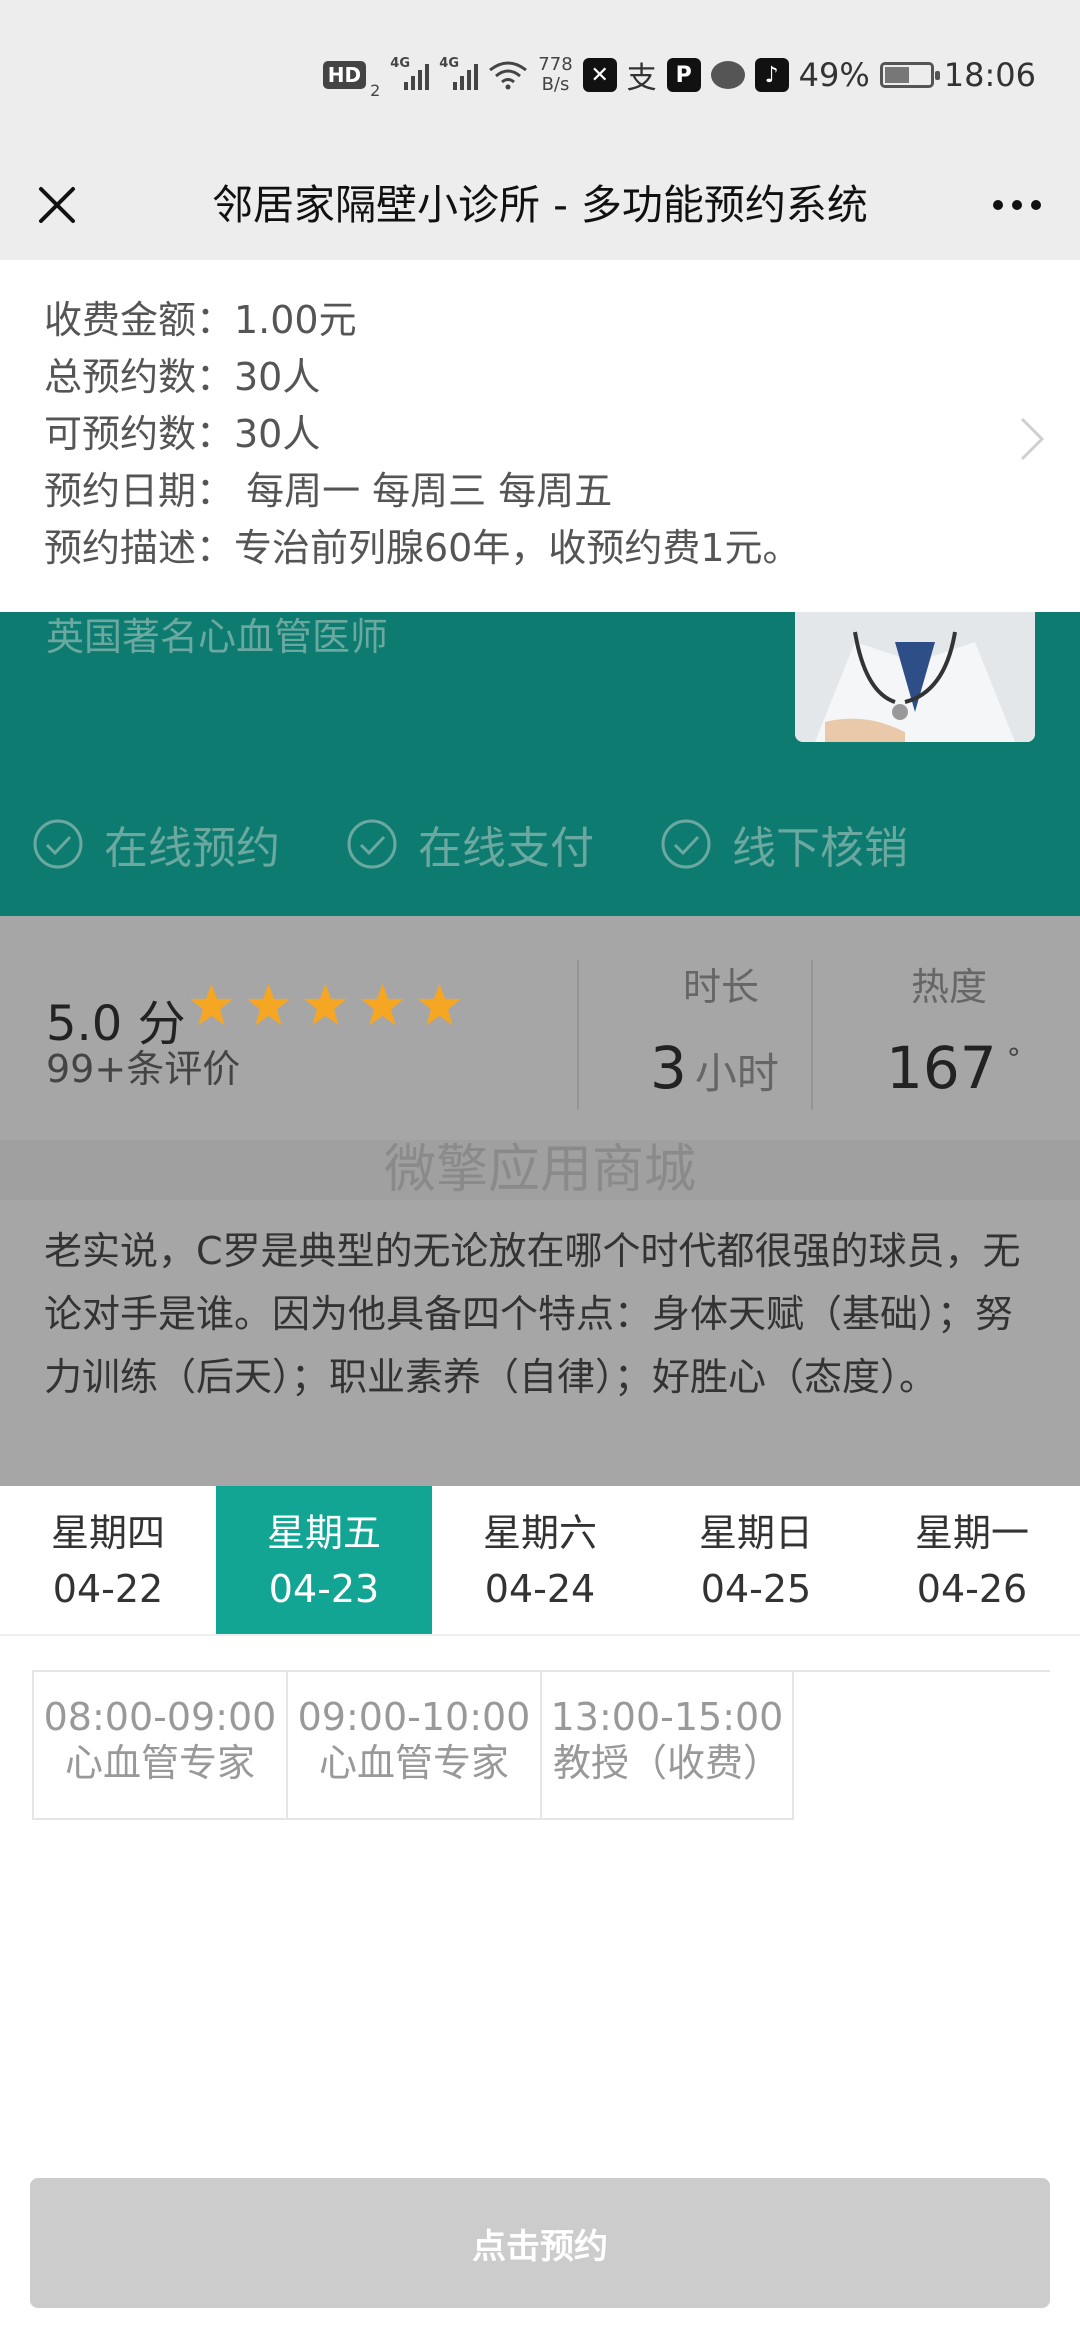 This screenshot has height=2340, width=1080. What do you see at coordinates (200, 320) in the screenshot?
I see `fee-amount: 收费金额：1.00元` at bounding box center [200, 320].